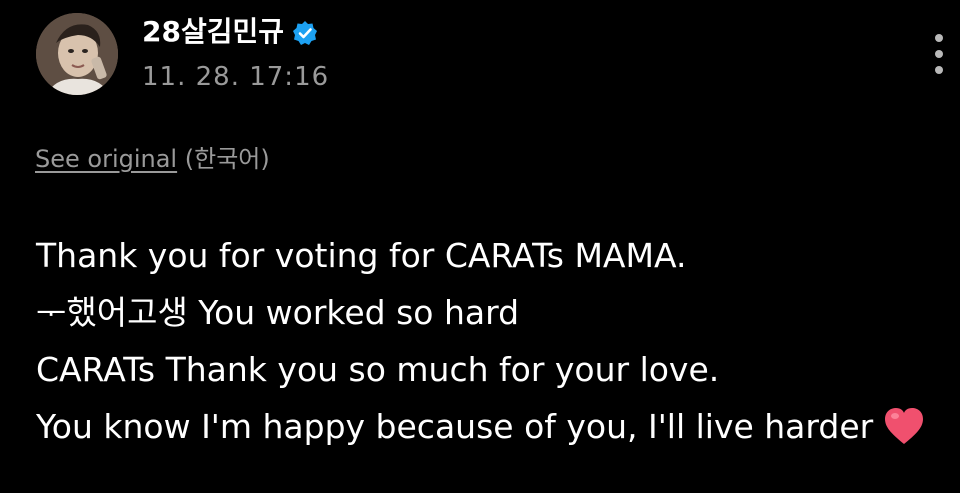 This screenshot has height=493, width=960. I want to click on avatar-photo, so click(77, 54).